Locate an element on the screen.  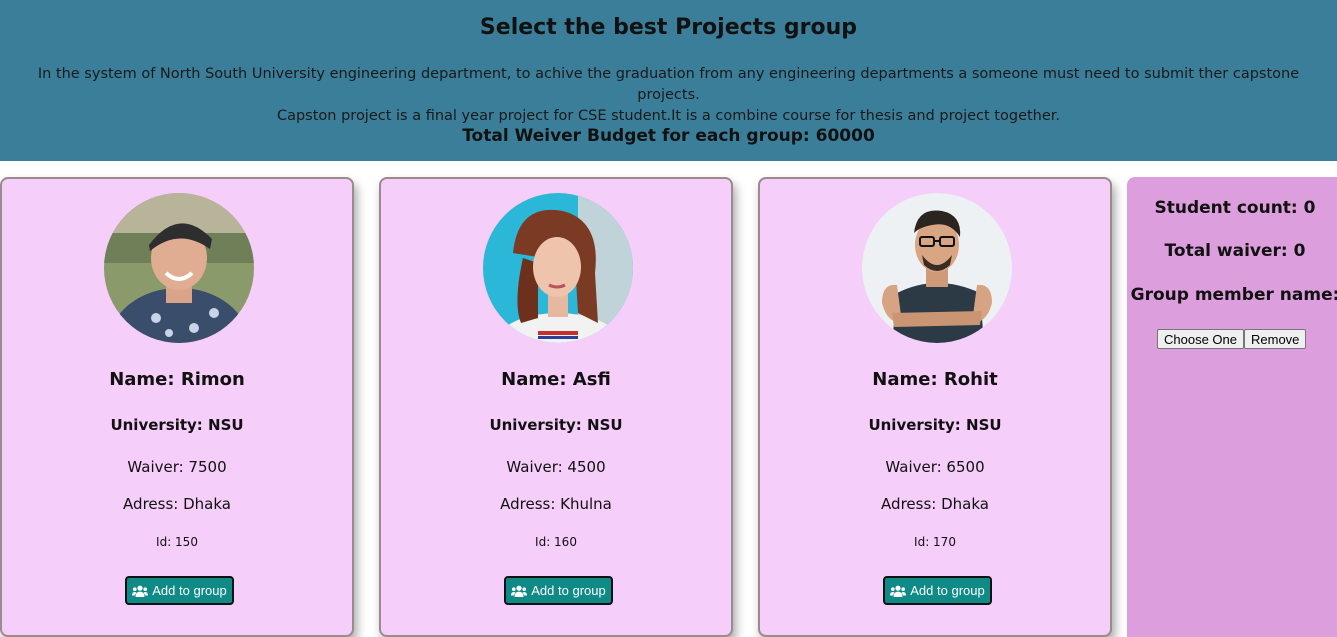
student-waiver: Waiver: 4500 is located at coordinates (556, 467).